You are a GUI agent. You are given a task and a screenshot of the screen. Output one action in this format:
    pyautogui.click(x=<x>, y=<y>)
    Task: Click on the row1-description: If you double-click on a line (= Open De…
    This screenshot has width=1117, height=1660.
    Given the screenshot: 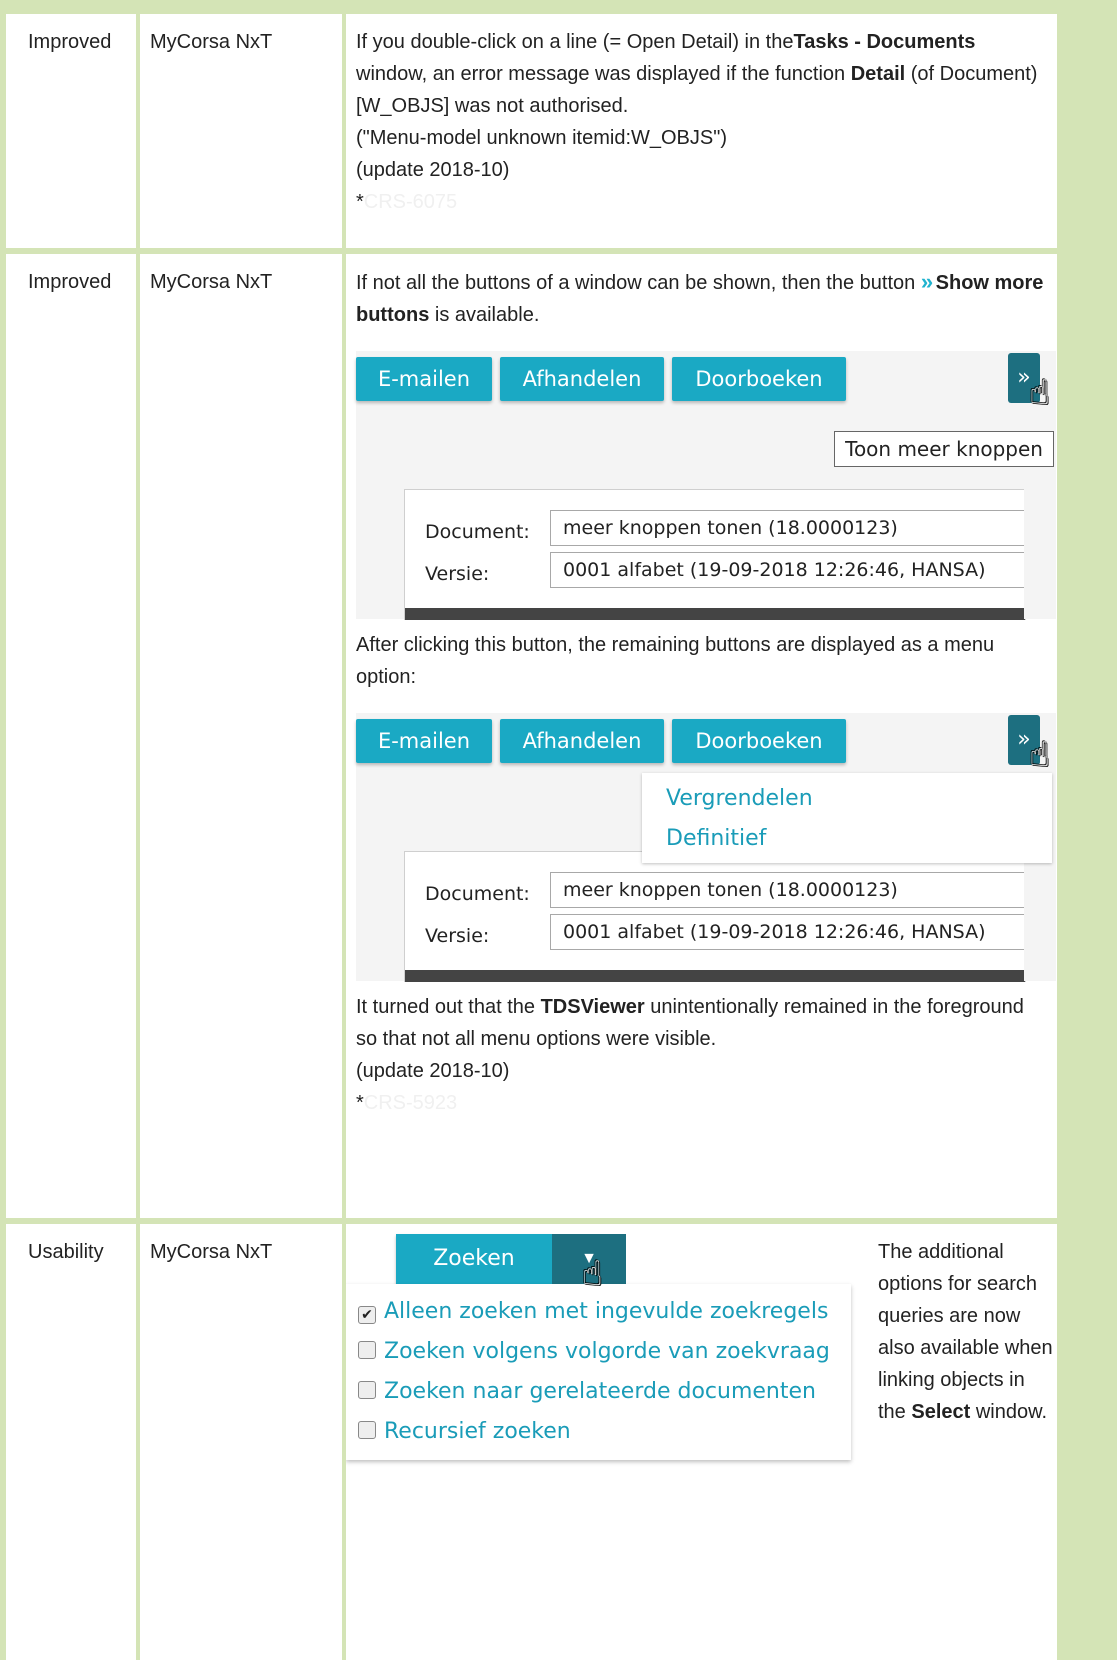 What is the action you would take?
    pyautogui.click(x=697, y=74)
    